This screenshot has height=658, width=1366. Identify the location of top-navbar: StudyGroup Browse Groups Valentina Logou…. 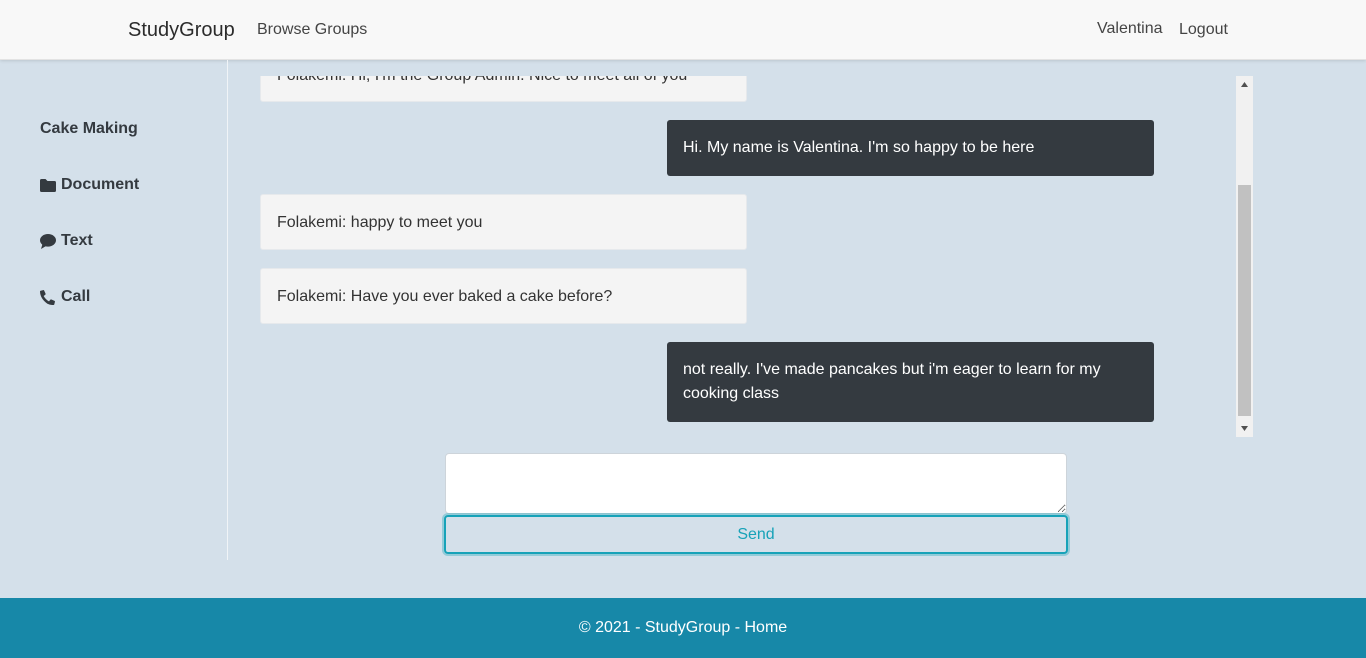
(683, 30).